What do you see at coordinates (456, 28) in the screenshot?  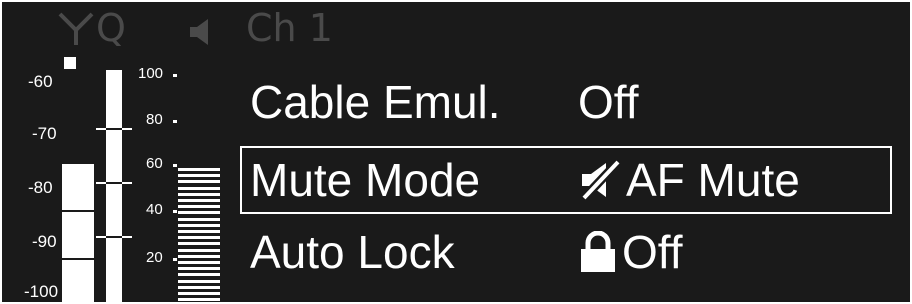 I see `status-bar: Q Ch 1` at bounding box center [456, 28].